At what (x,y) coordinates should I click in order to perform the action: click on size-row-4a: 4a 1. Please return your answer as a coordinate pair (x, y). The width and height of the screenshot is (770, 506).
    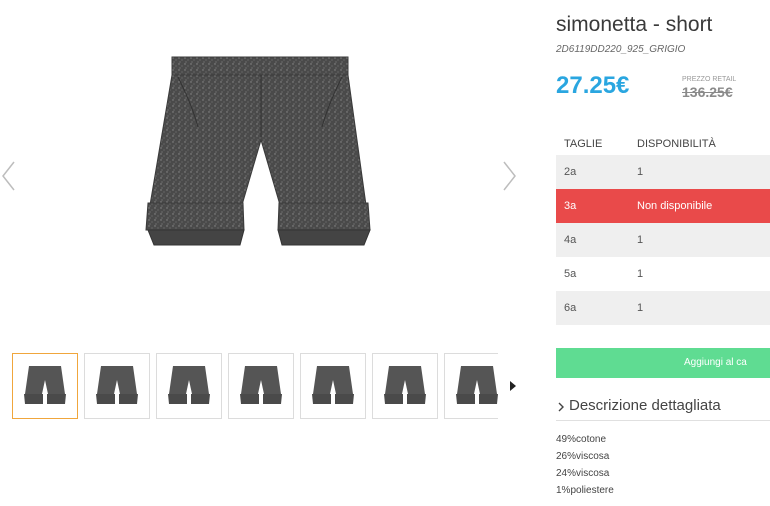
    Looking at the image, I should click on (663, 240).